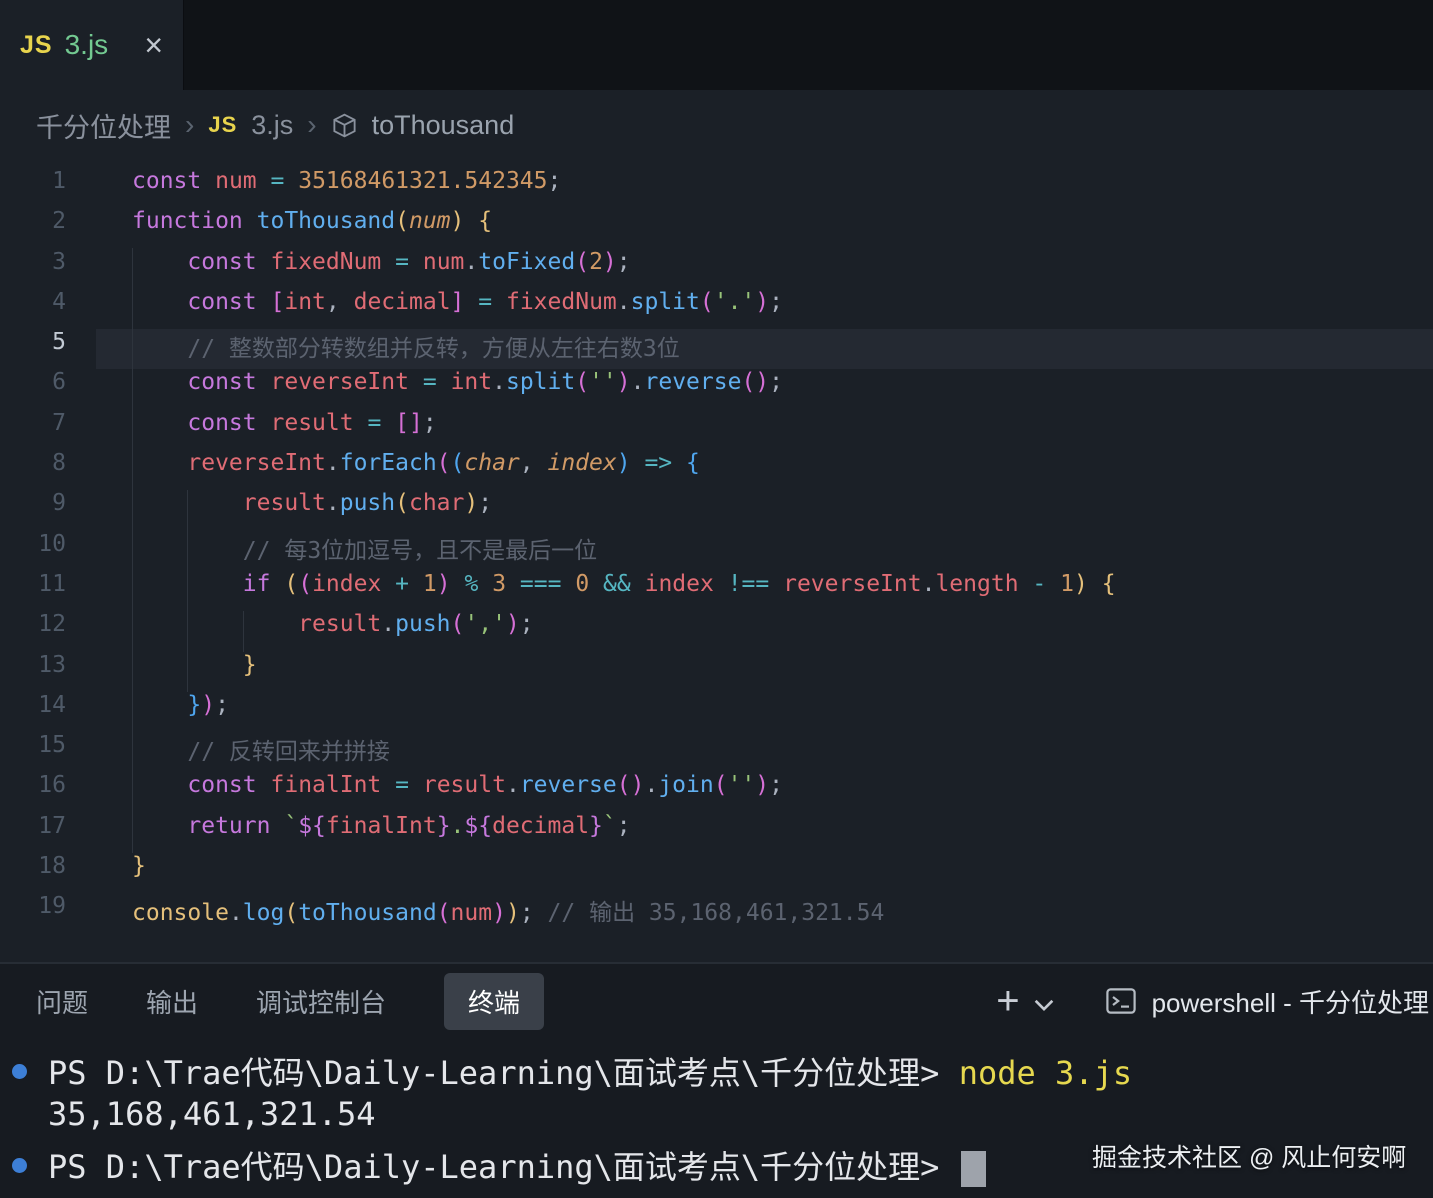 The height and width of the screenshot is (1198, 1433). What do you see at coordinates (764, 430) in the screenshot?
I see `code-line-content: const result = [];` at bounding box center [764, 430].